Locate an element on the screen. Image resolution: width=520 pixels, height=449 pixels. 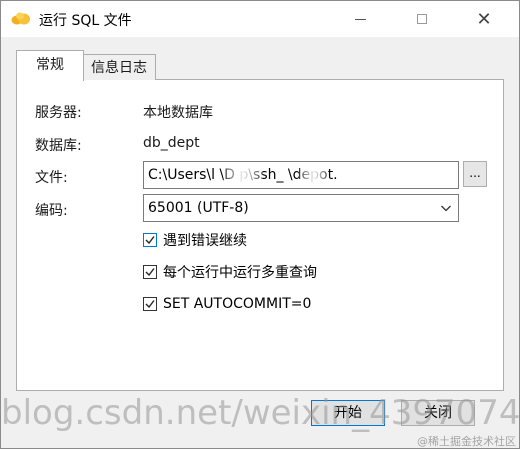
file-label: 文件: is located at coordinates (51, 178).